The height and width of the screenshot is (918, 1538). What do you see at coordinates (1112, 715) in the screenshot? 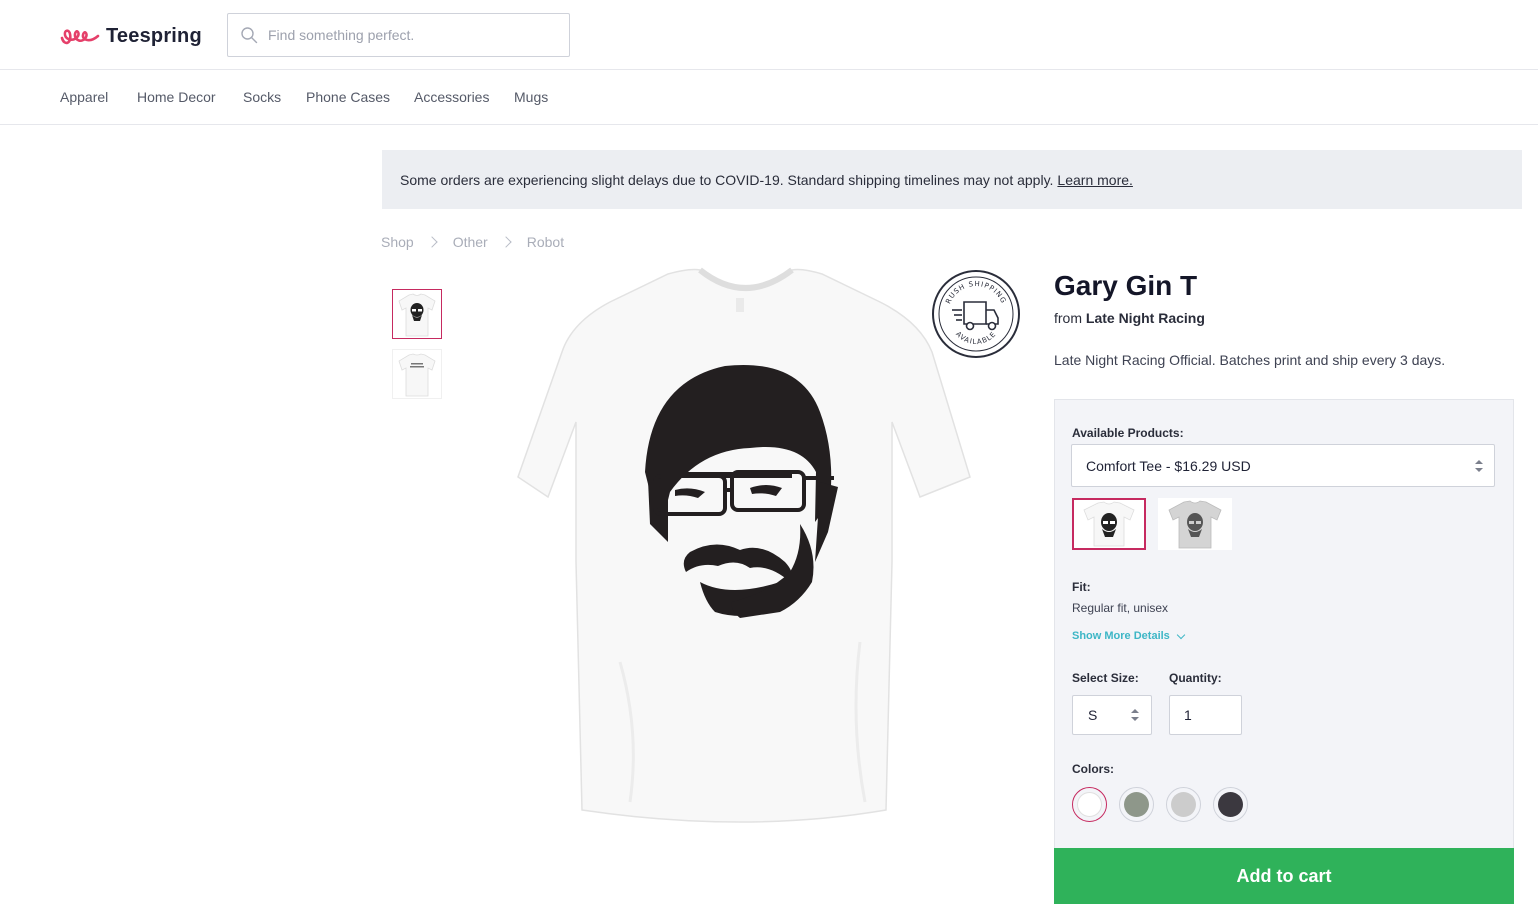
I see `size-select: S` at bounding box center [1112, 715].